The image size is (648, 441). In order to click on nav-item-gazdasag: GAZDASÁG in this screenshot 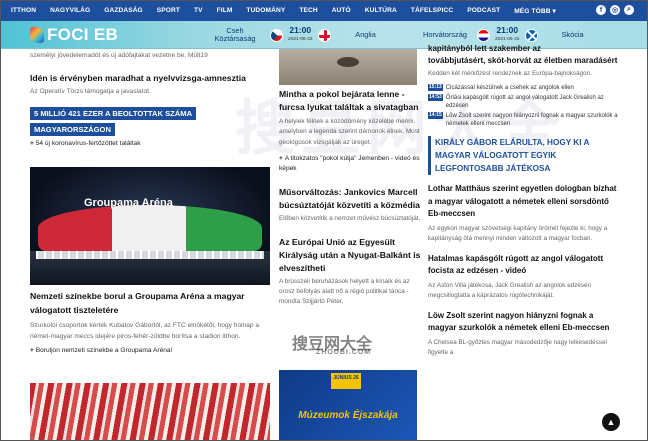, I will do `click(123, 10)`.